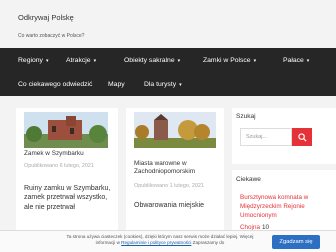 This screenshot has width=336, height=252. I want to click on nav-item-label: Zamki w Polsce, so click(227, 60).